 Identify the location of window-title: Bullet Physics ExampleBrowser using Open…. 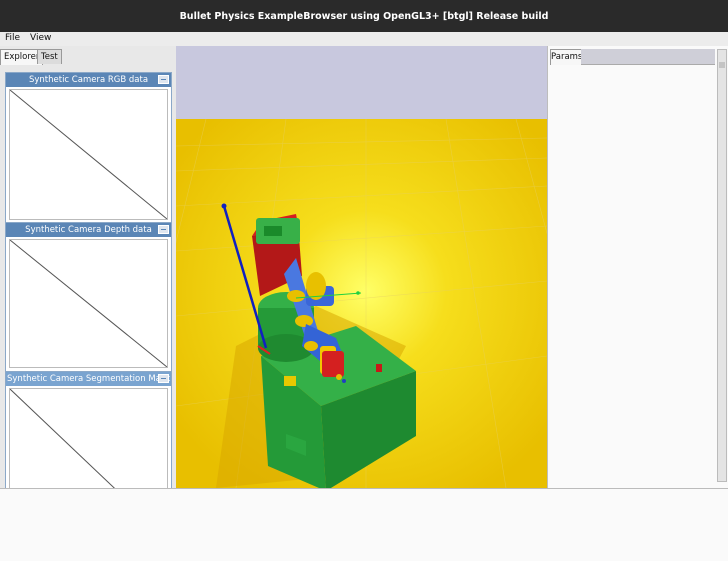
(364, 16).